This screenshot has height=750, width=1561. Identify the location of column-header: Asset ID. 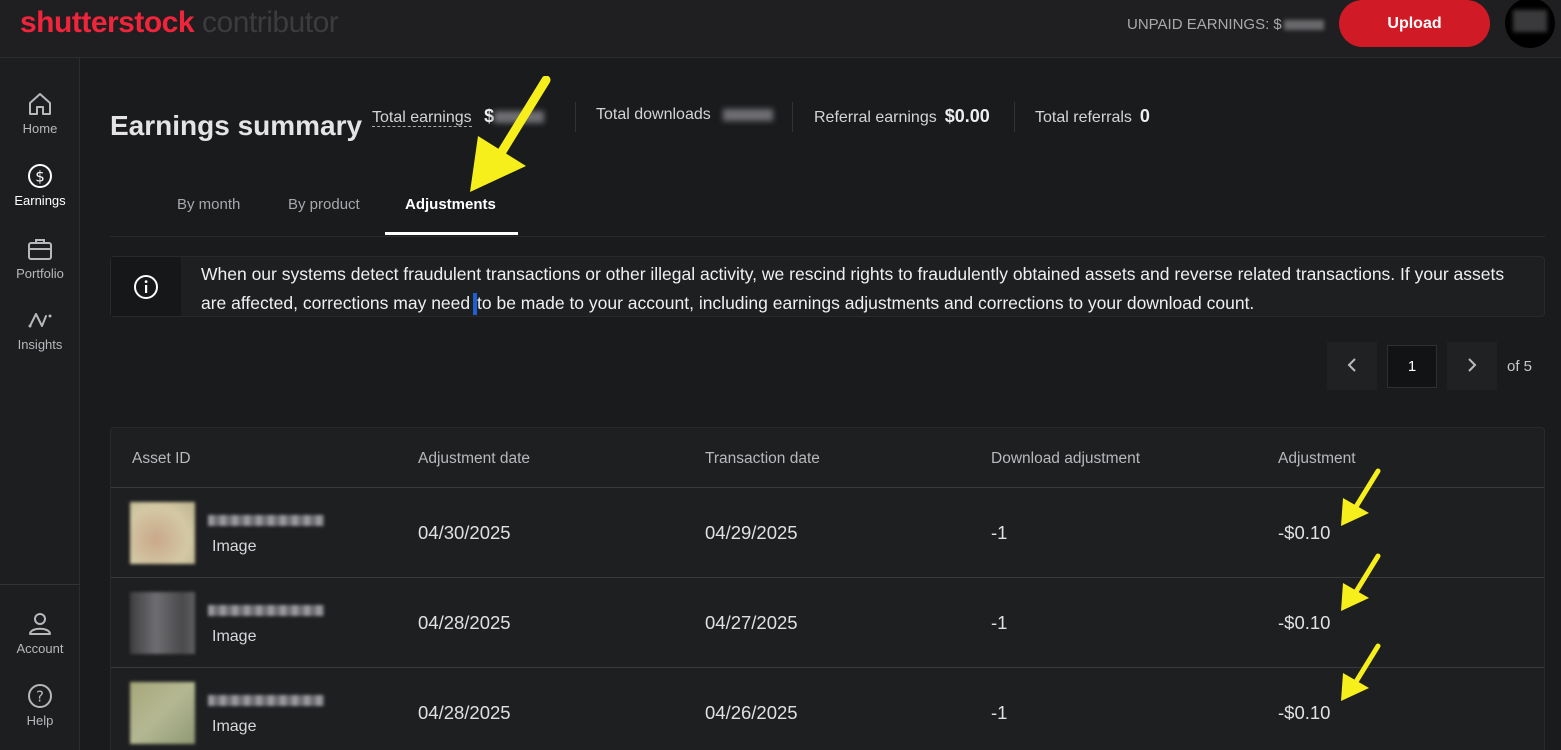
(161, 458).